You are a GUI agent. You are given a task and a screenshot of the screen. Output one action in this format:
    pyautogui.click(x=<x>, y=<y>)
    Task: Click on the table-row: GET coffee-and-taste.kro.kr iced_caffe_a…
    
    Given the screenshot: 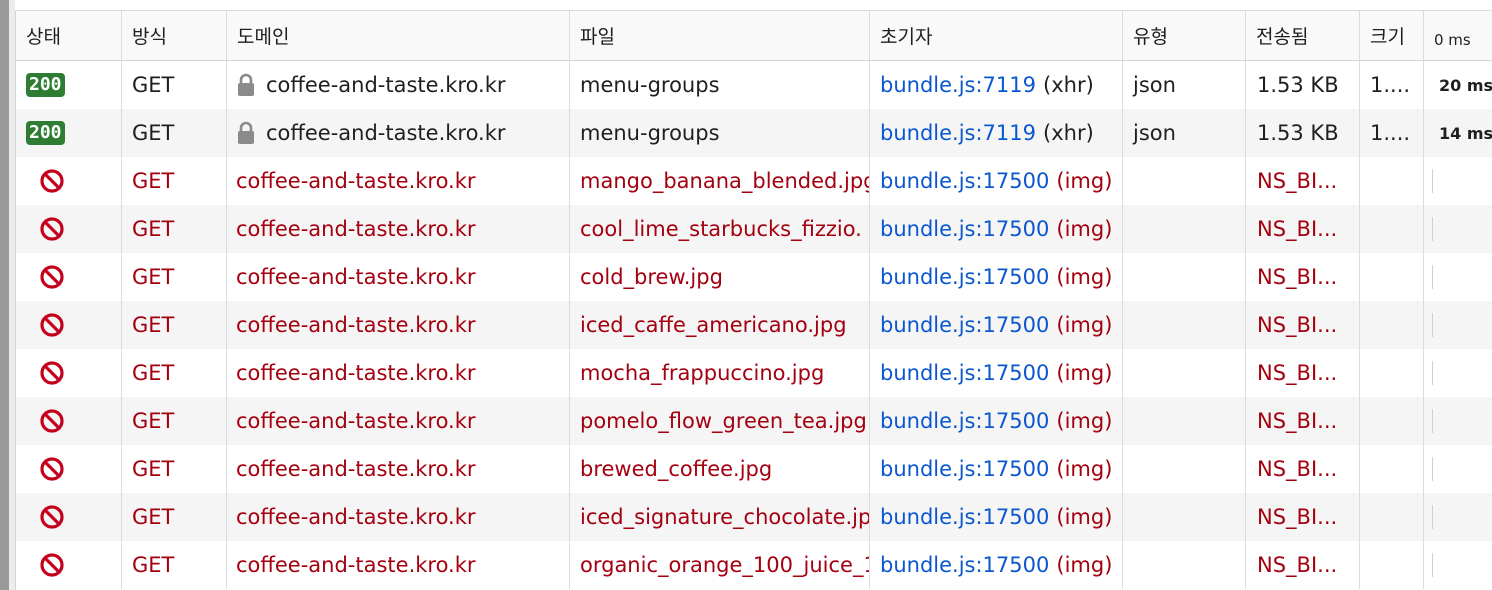 What is the action you would take?
    pyautogui.click(x=754, y=325)
    